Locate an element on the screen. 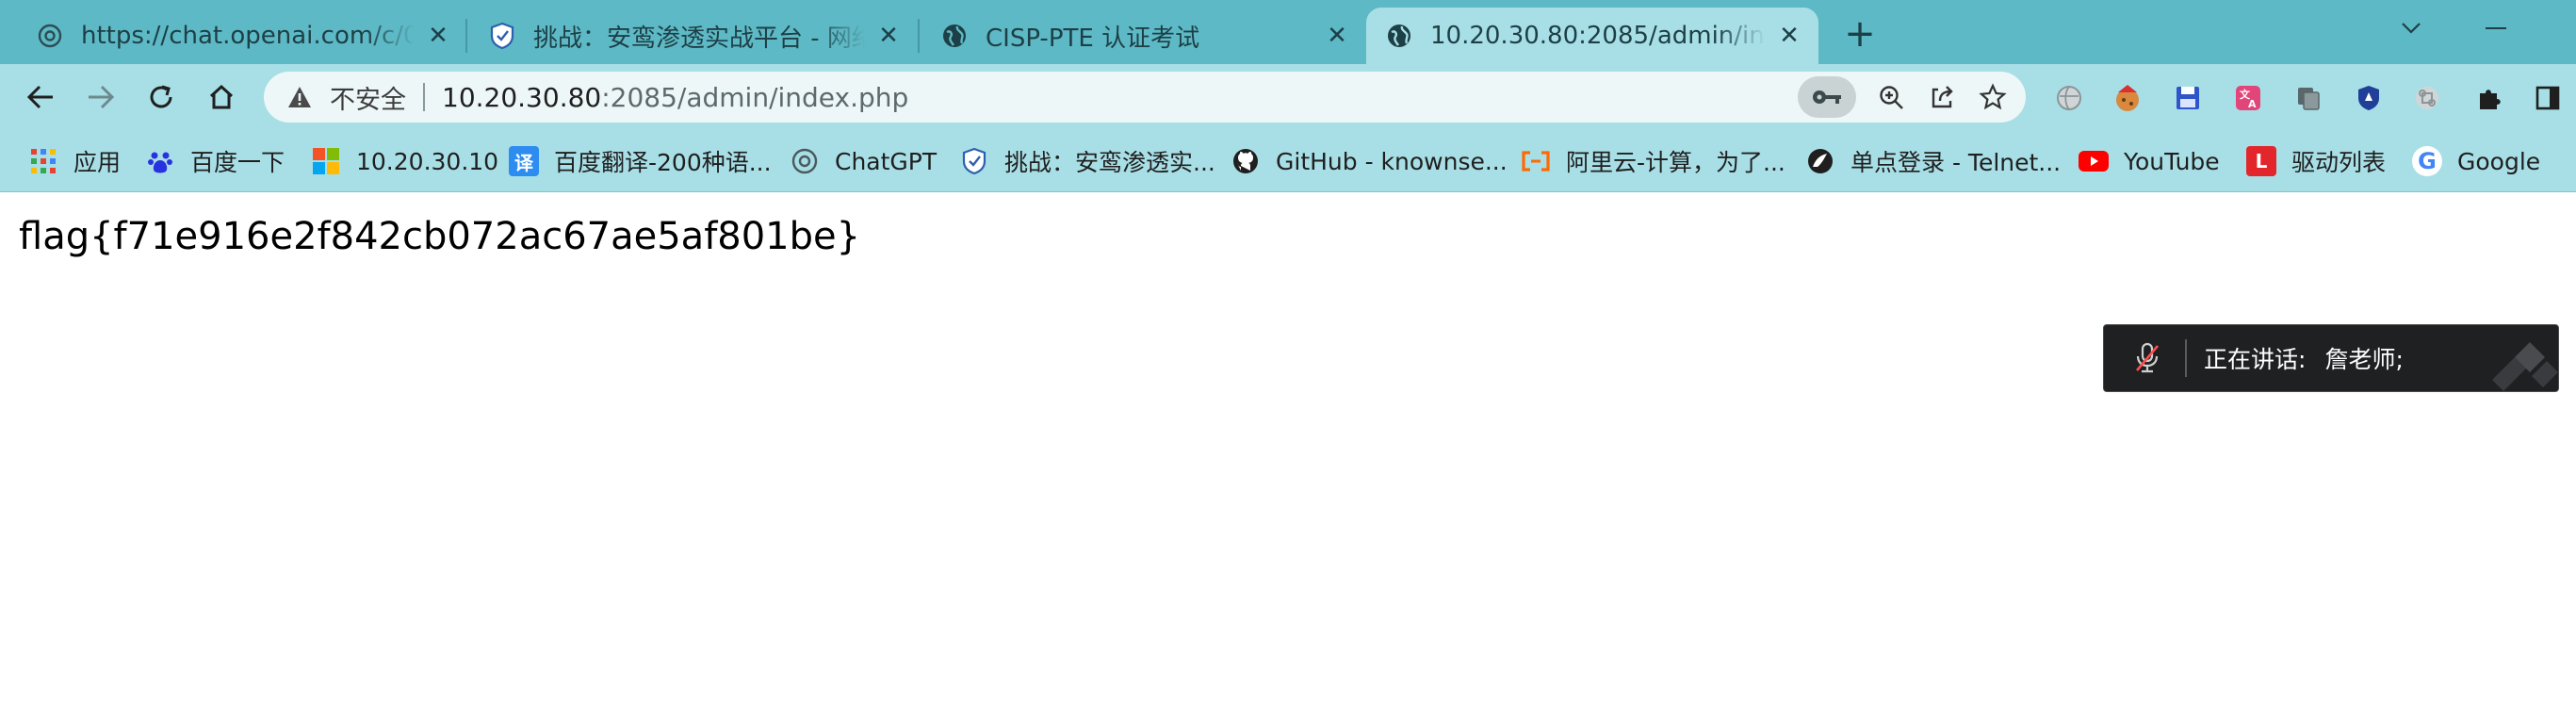 The height and width of the screenshot is (705, 2576). bookmark-youtube: YouTube is located at coordinates (2149, 161).